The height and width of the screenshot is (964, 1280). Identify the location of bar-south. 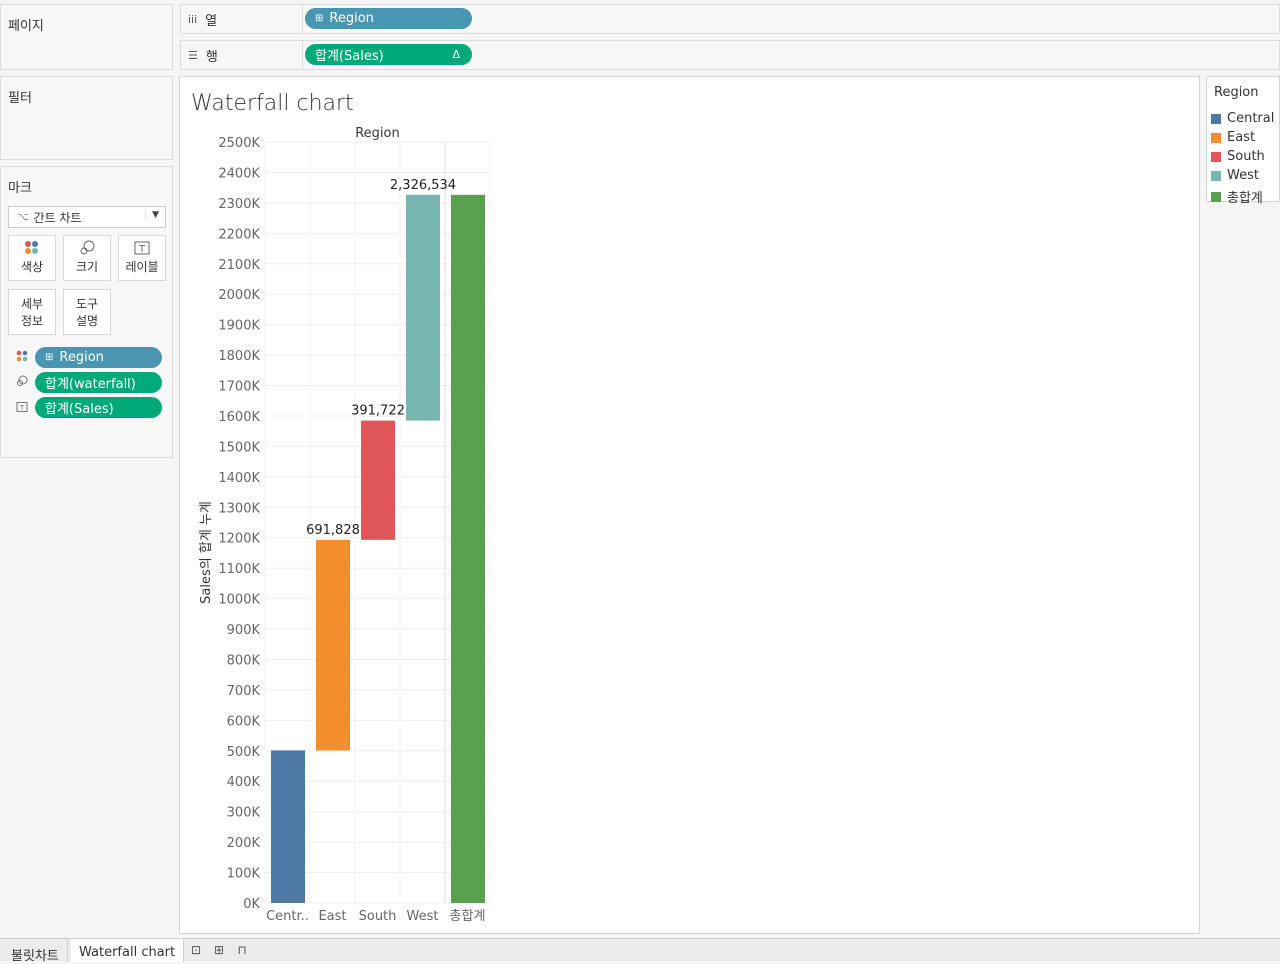
(378, 480).